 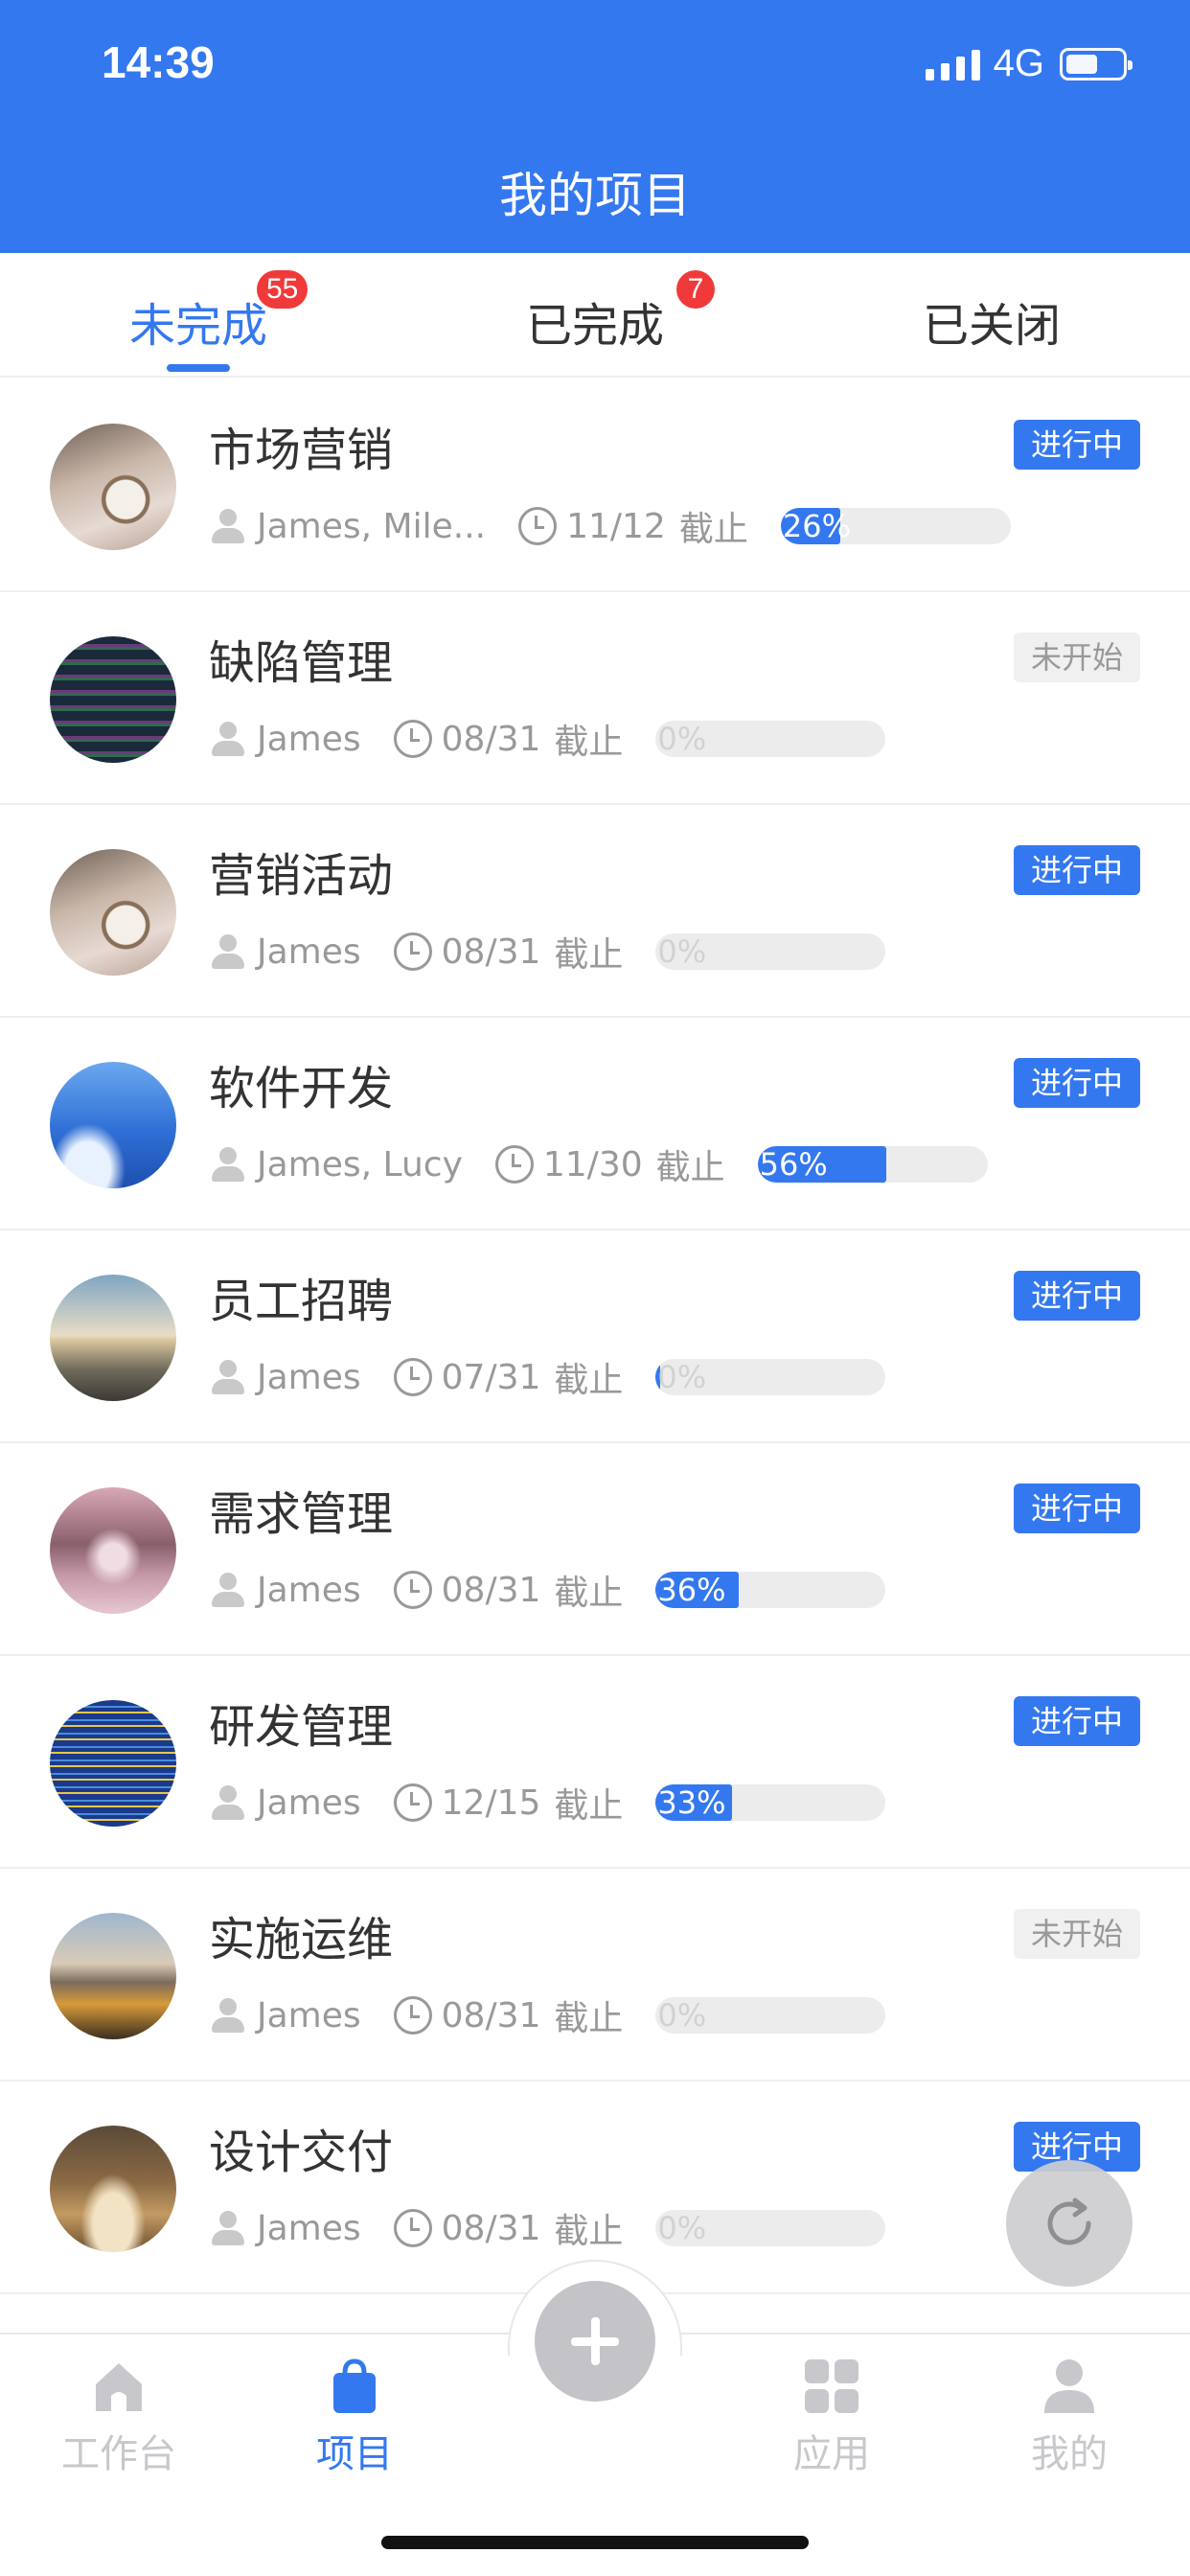 What do you see at coordinates (355, 2416) in the screenshot?
I see `nav-projects: 项目` at bounding box center [355, 2416].